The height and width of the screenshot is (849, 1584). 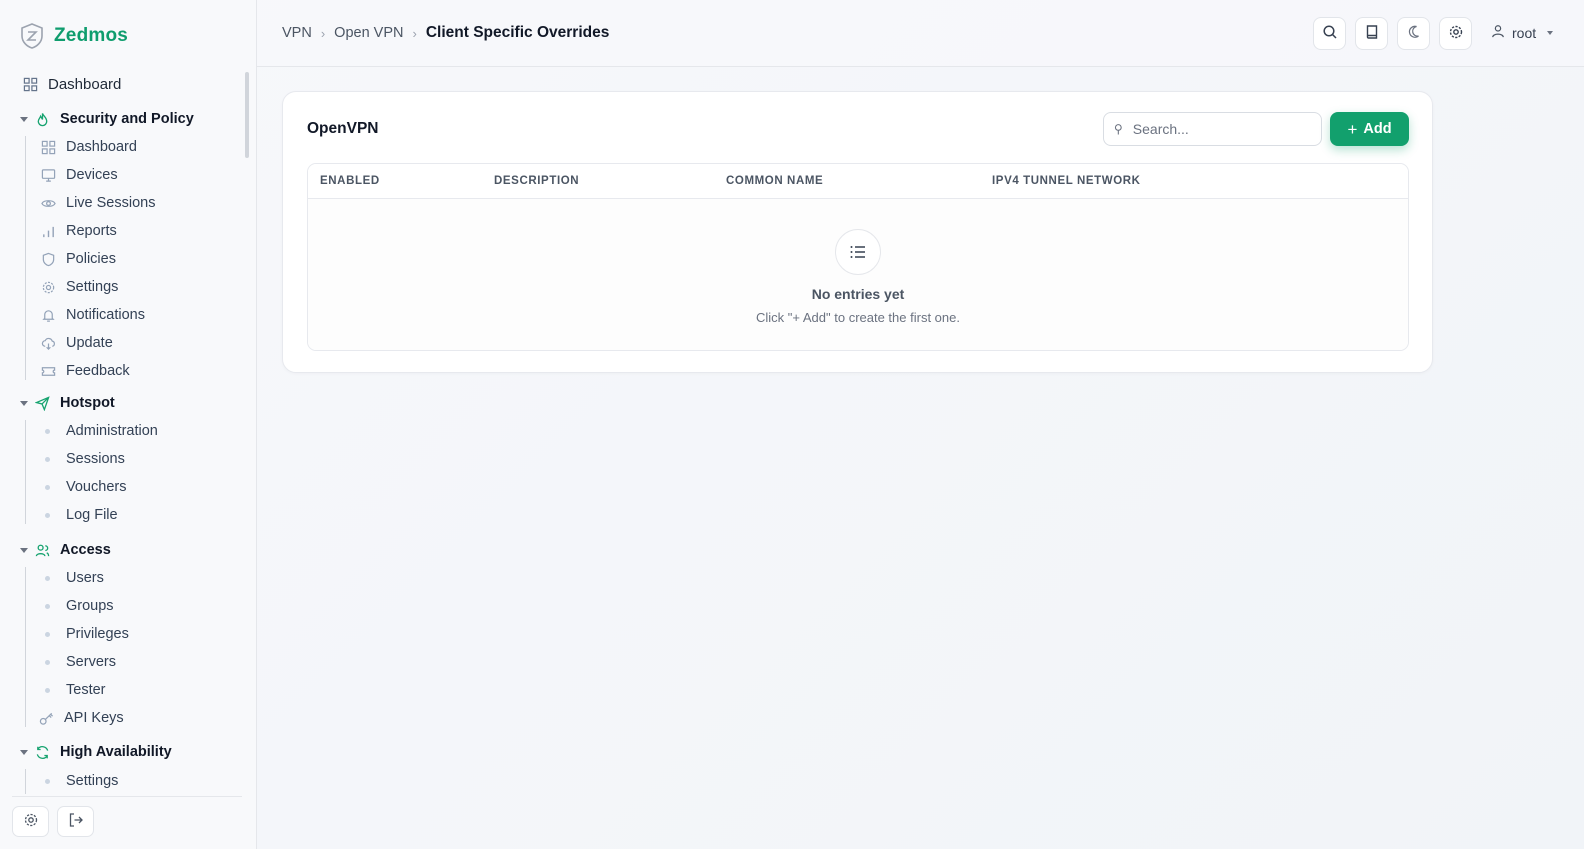 I want to click on sidebar-item-reports: Reports, so click(x=78, y=231).